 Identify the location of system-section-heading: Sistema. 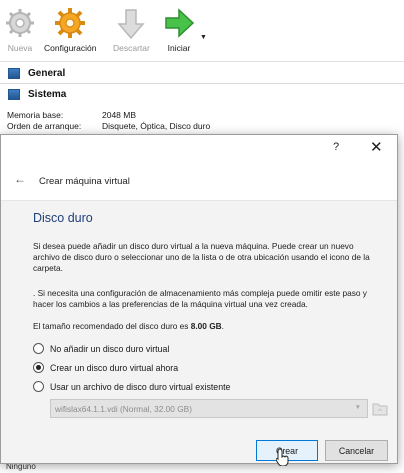
(37, 94).